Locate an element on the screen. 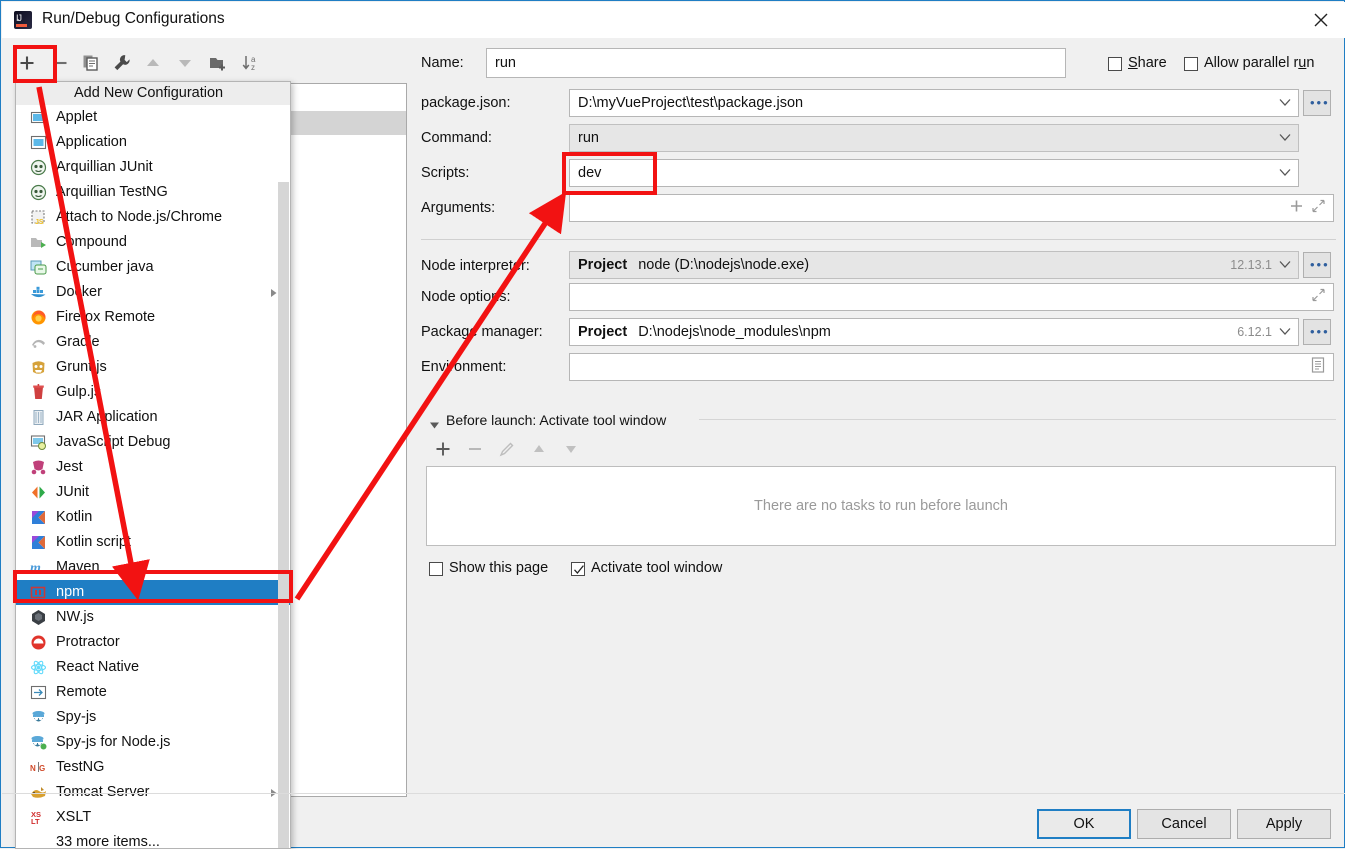 The height and width of the screenshot is (849, 1345). configuration-type-item: Arquillian TestNG is located at coordinates (153, 192).